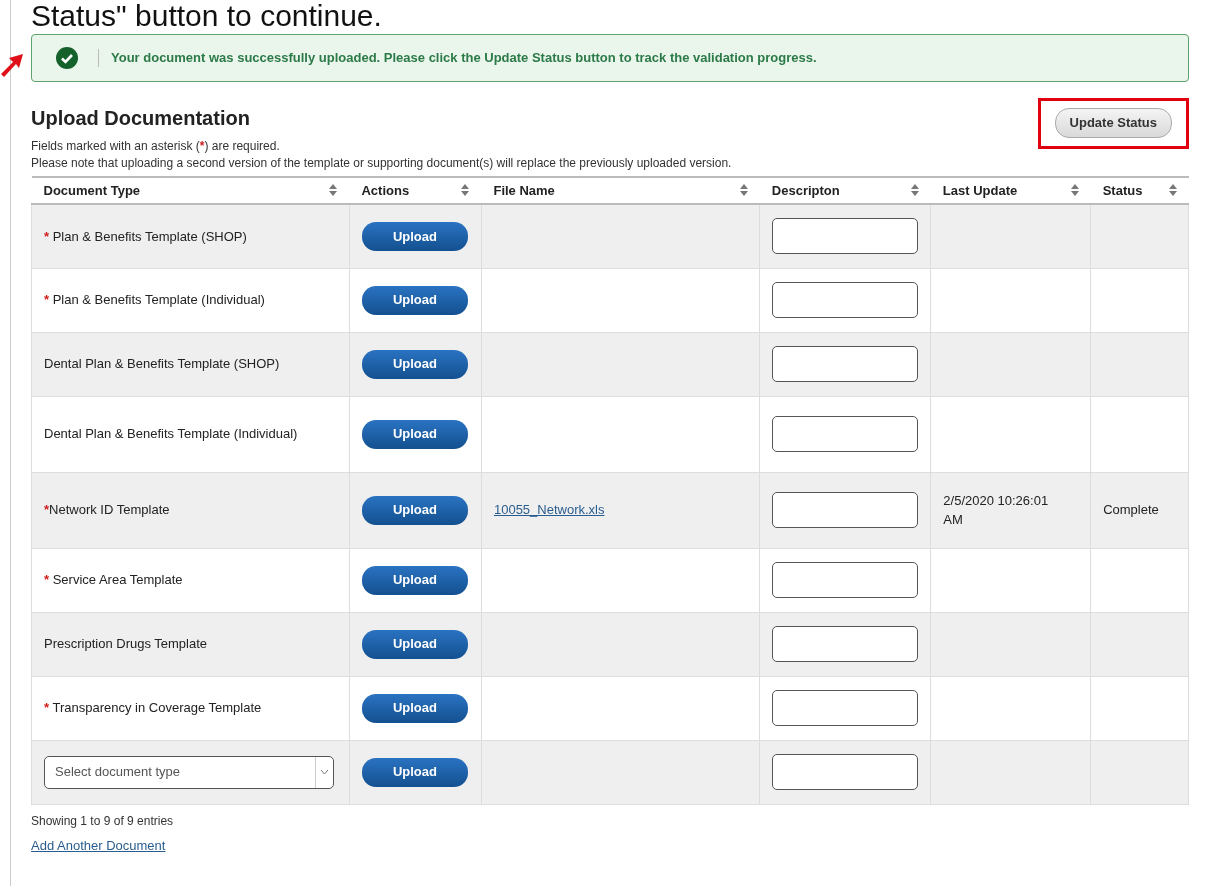 The width and height of the screenshot is (1207, 886). I want to click on upload-note: Please note that uploading a second version of the template or supporting document(s) will replace the previously uploaded version., so click(381, 163).